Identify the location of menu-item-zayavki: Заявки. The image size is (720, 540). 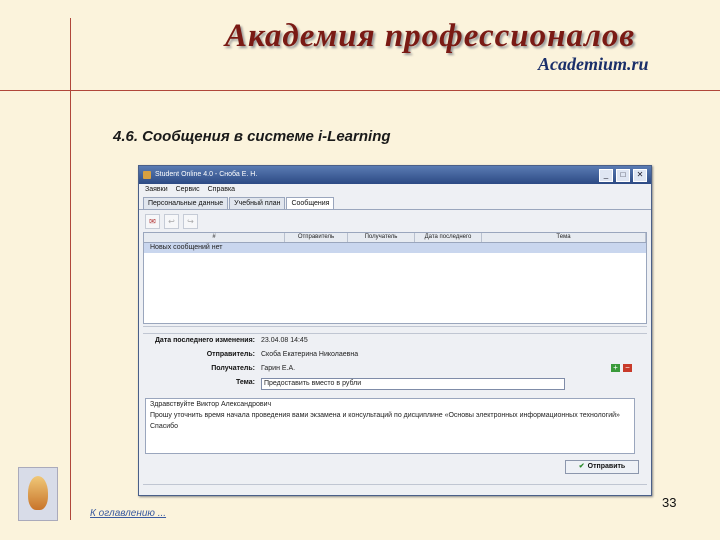
(156, 190).